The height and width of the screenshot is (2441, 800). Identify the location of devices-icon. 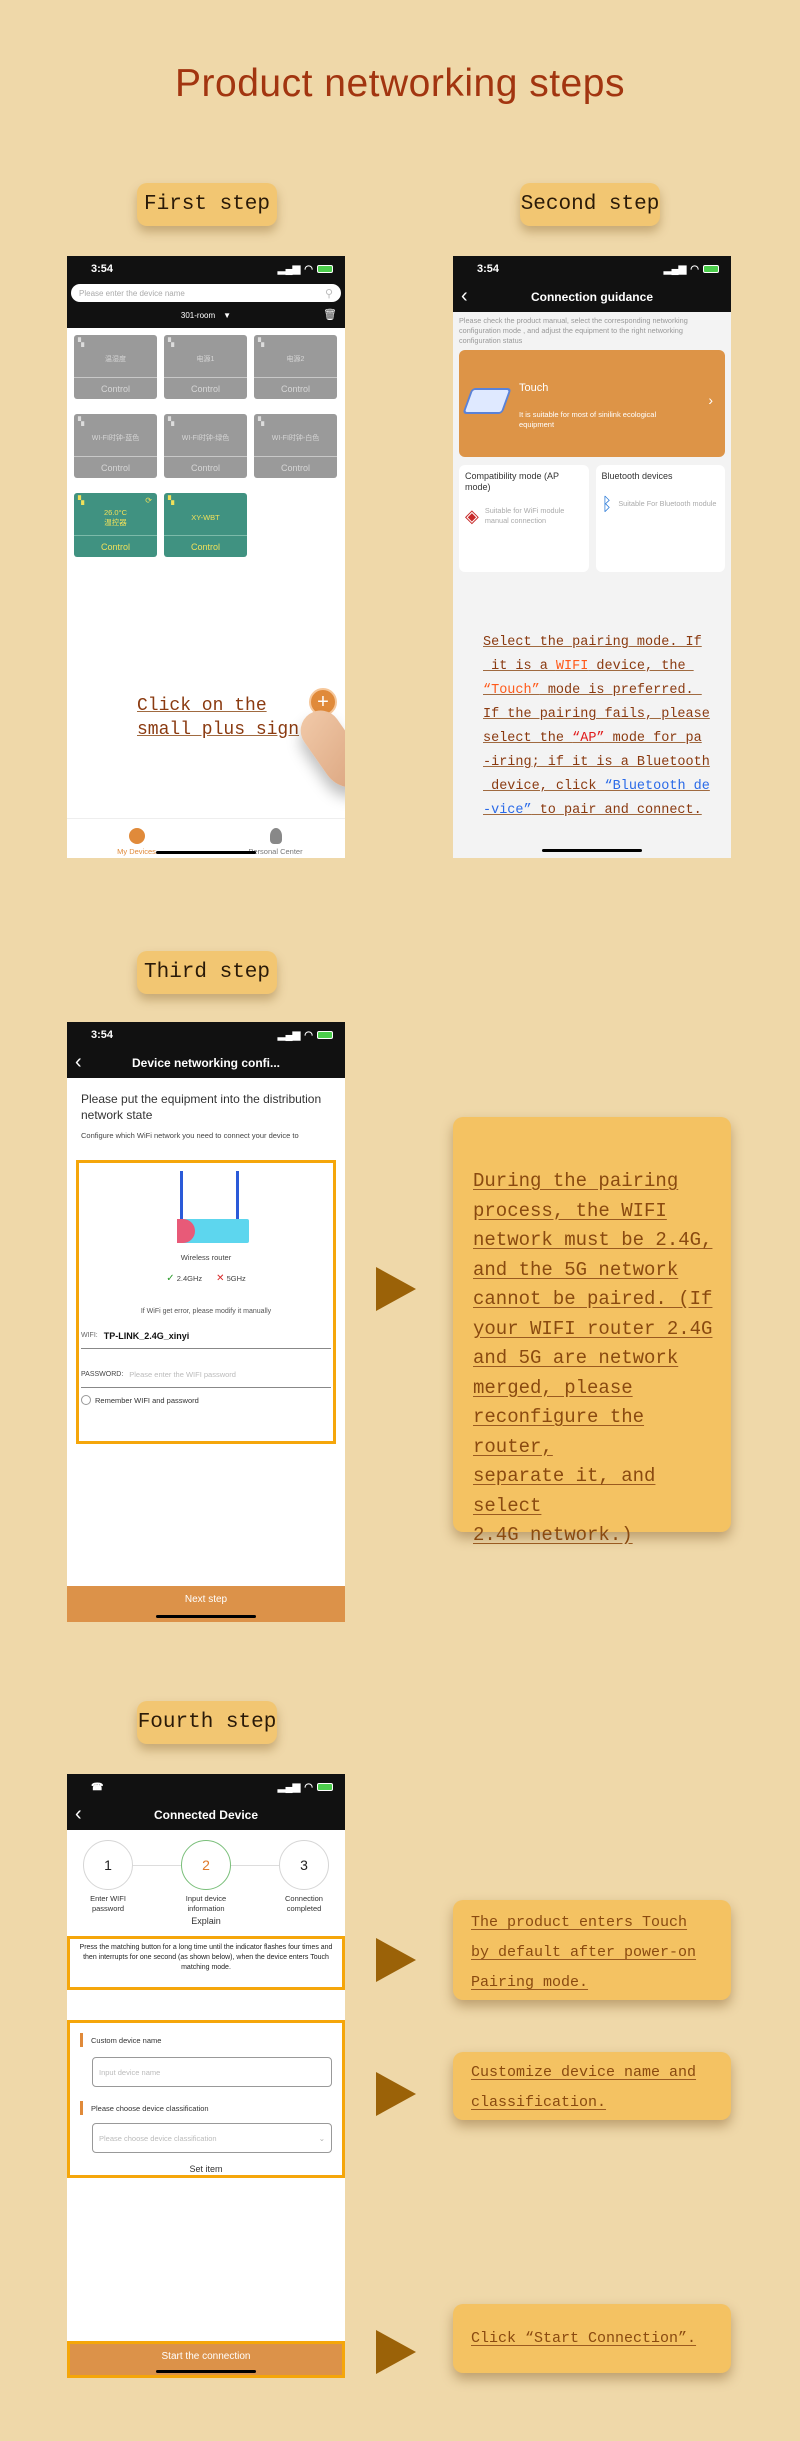
(136, 836).